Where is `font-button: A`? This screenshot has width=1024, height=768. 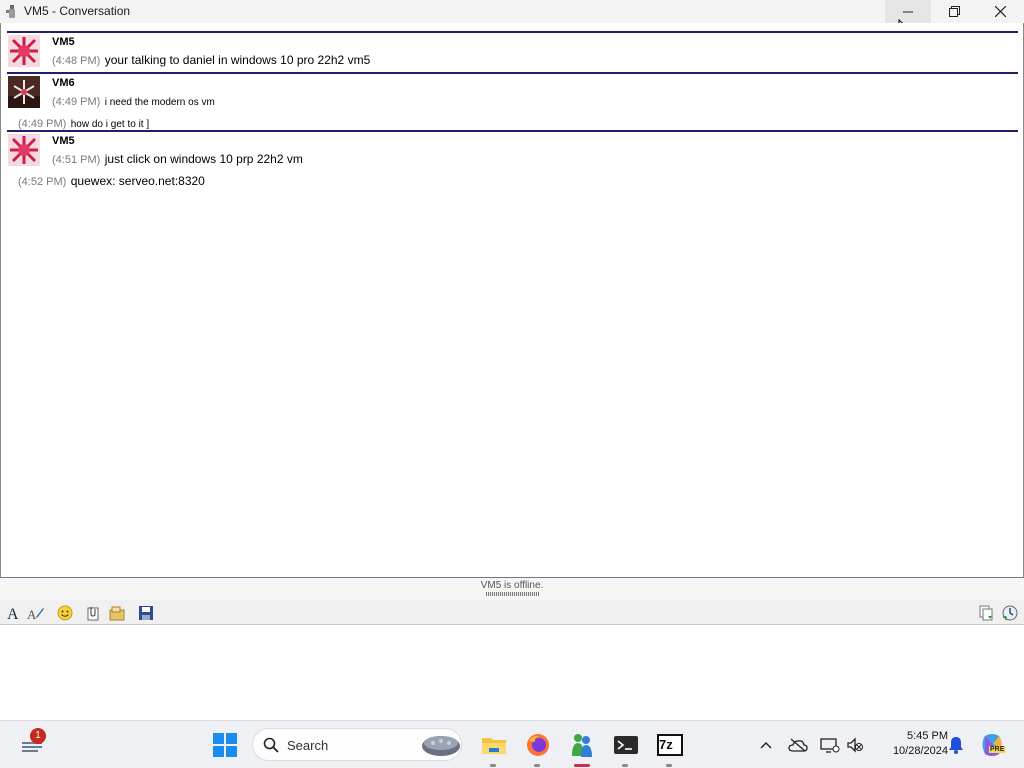 font-button: A is located at coordinates (14, 613).